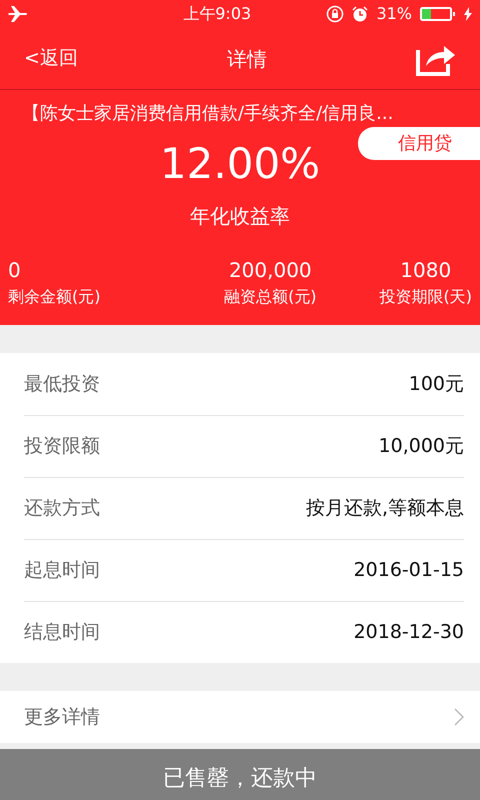  What do you see at coordinates (240, 216) in the screenshot?
I see `rate-label: 年化收益率` at bounding box center [240, 216].